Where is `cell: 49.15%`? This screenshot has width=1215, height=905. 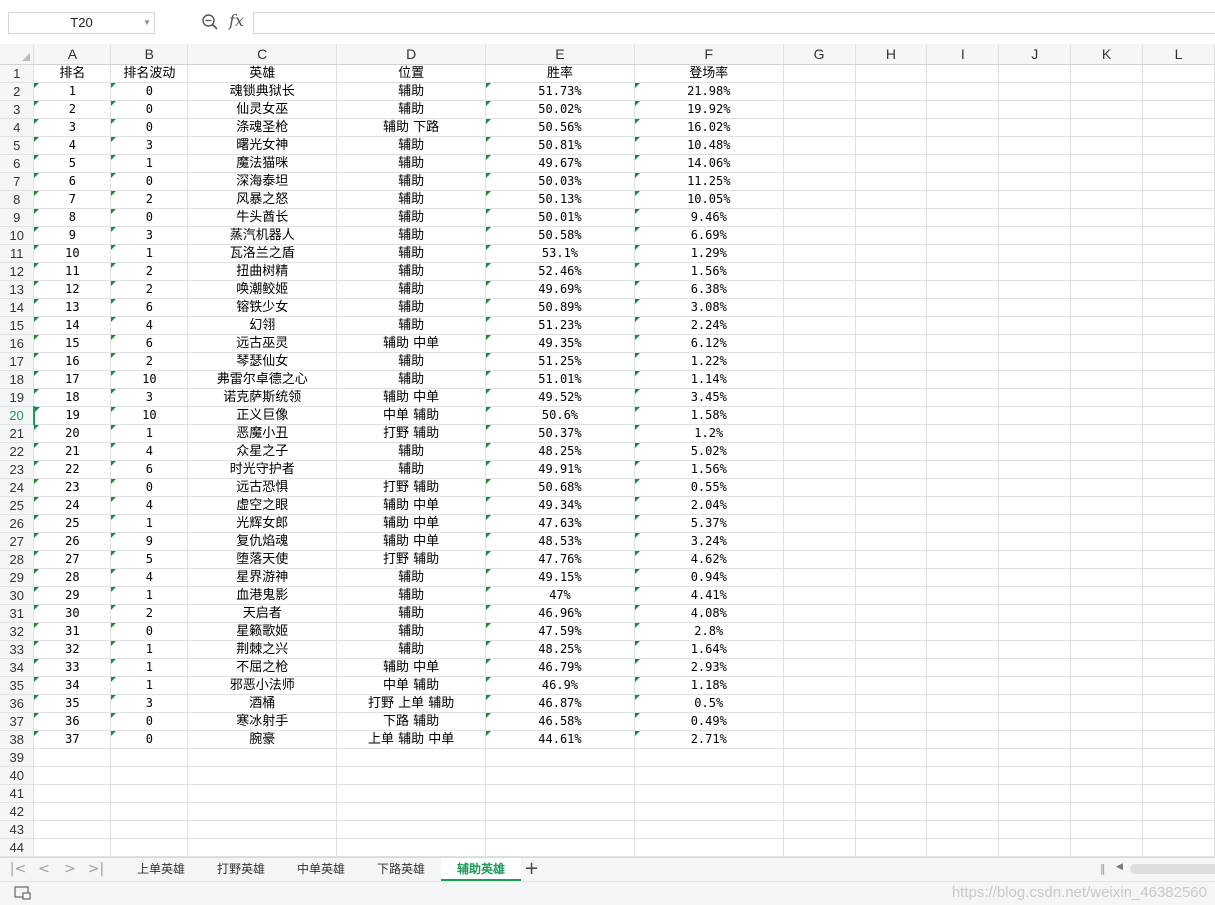 cell: 49.15% is located at coordinates (560, 577).